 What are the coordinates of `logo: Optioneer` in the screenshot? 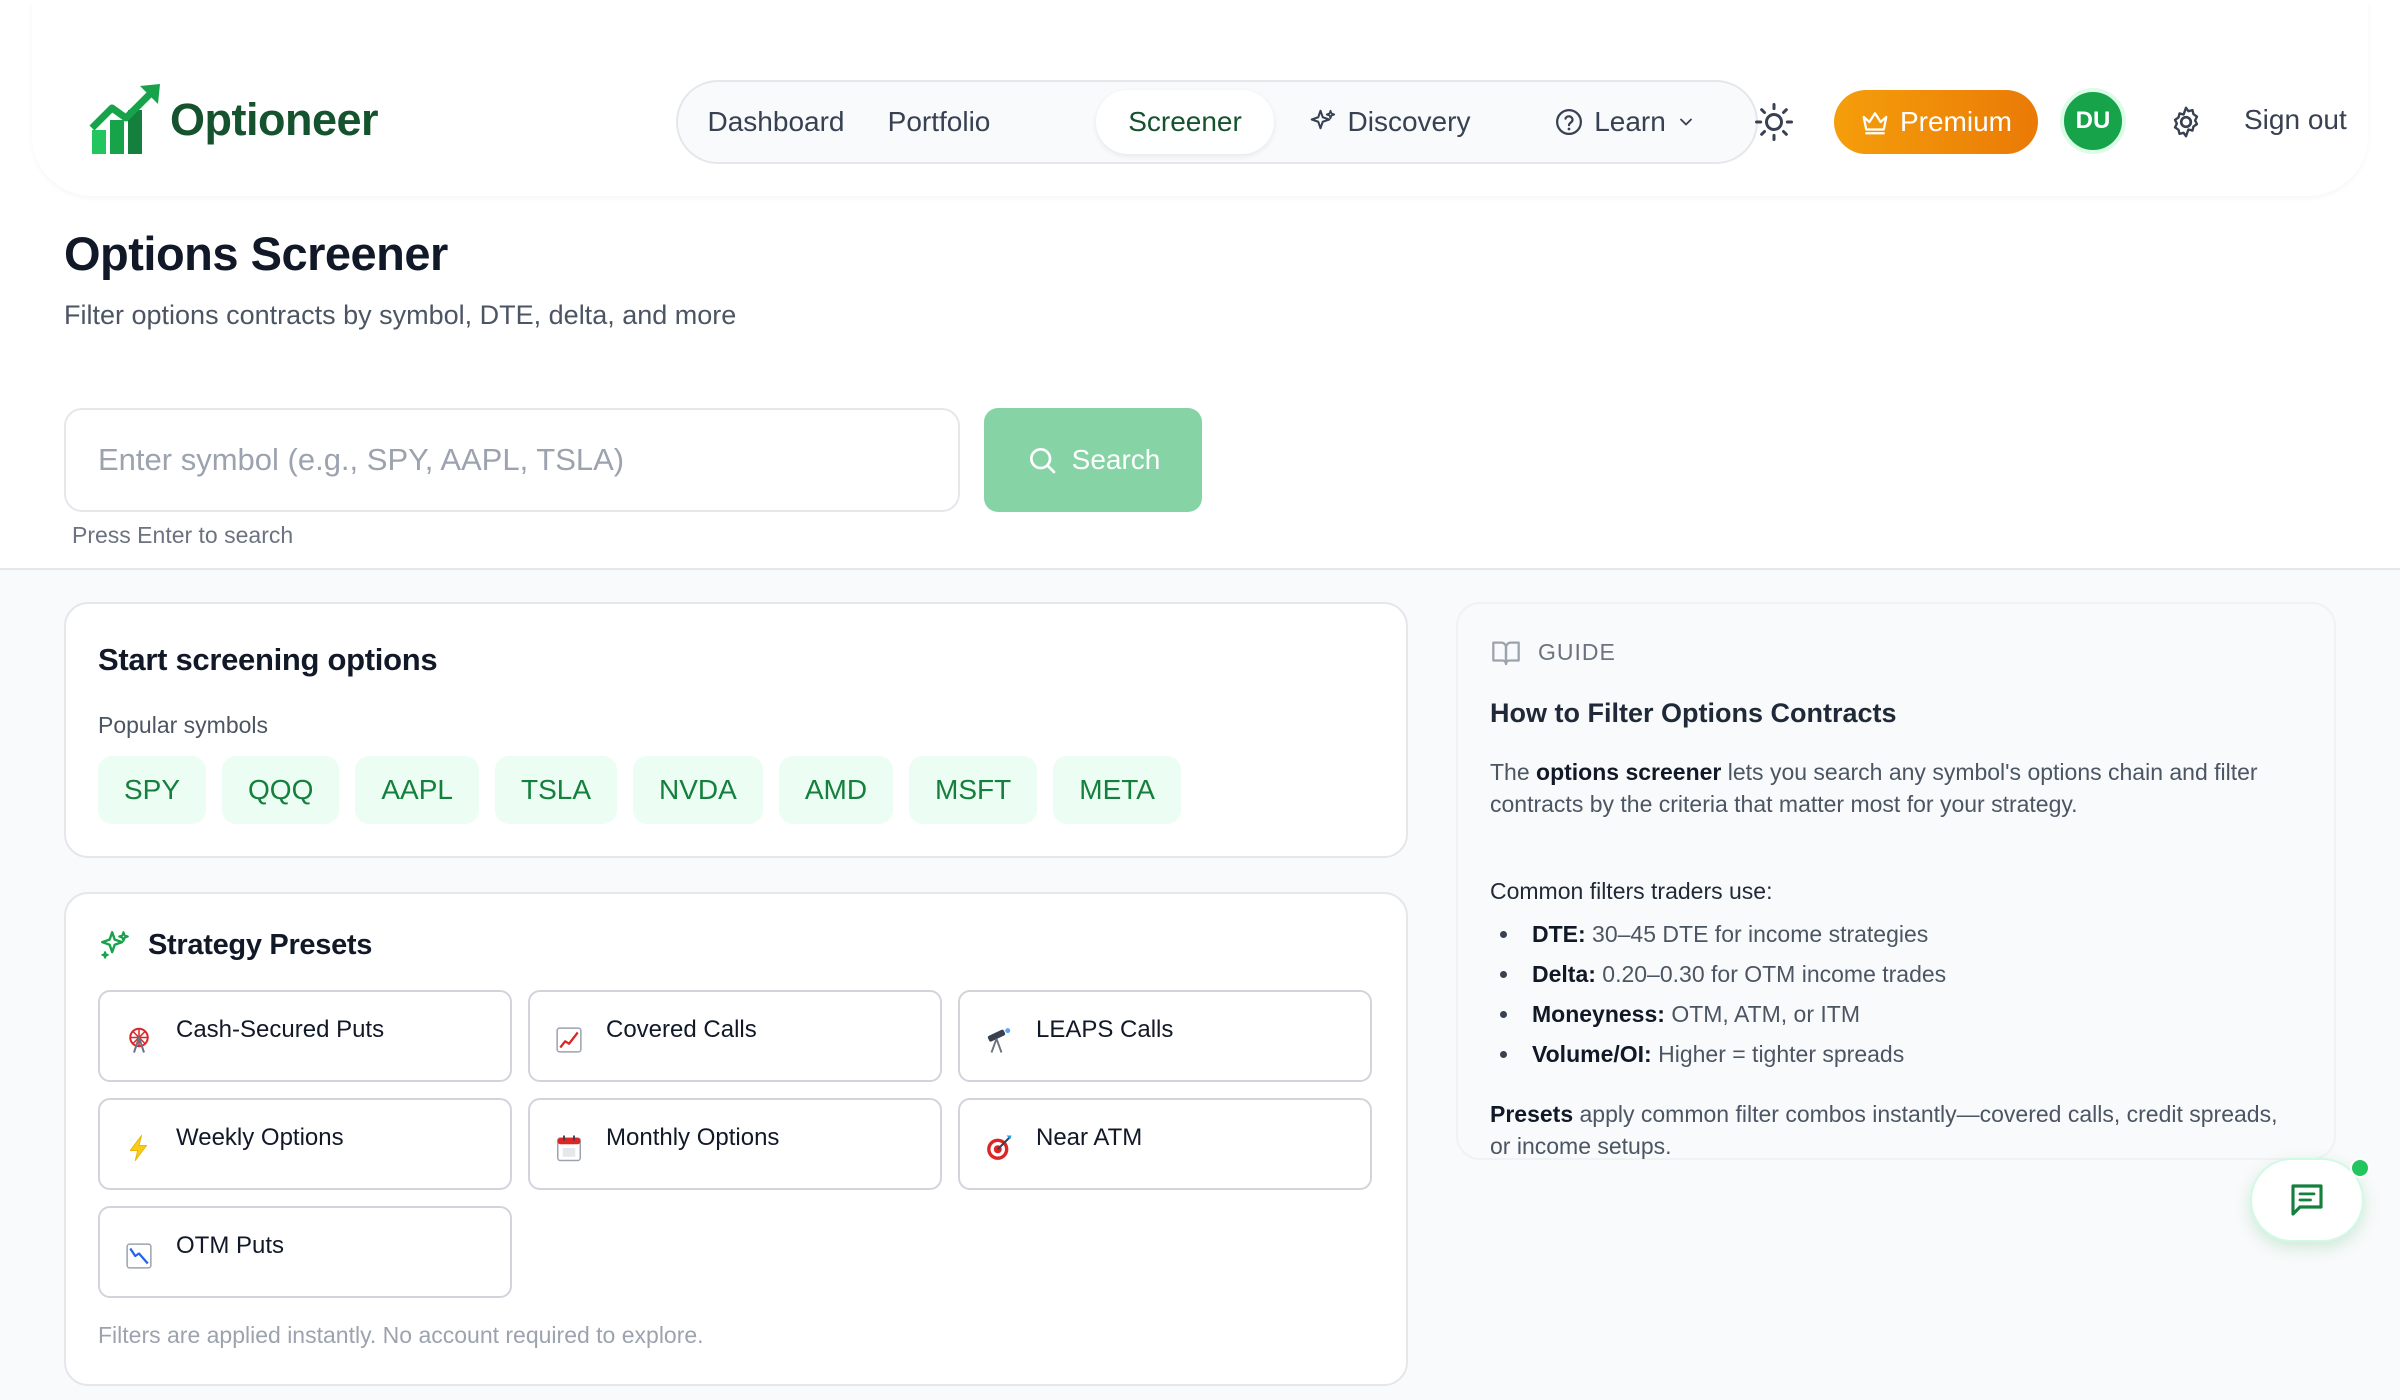 It's located at (233, 120).